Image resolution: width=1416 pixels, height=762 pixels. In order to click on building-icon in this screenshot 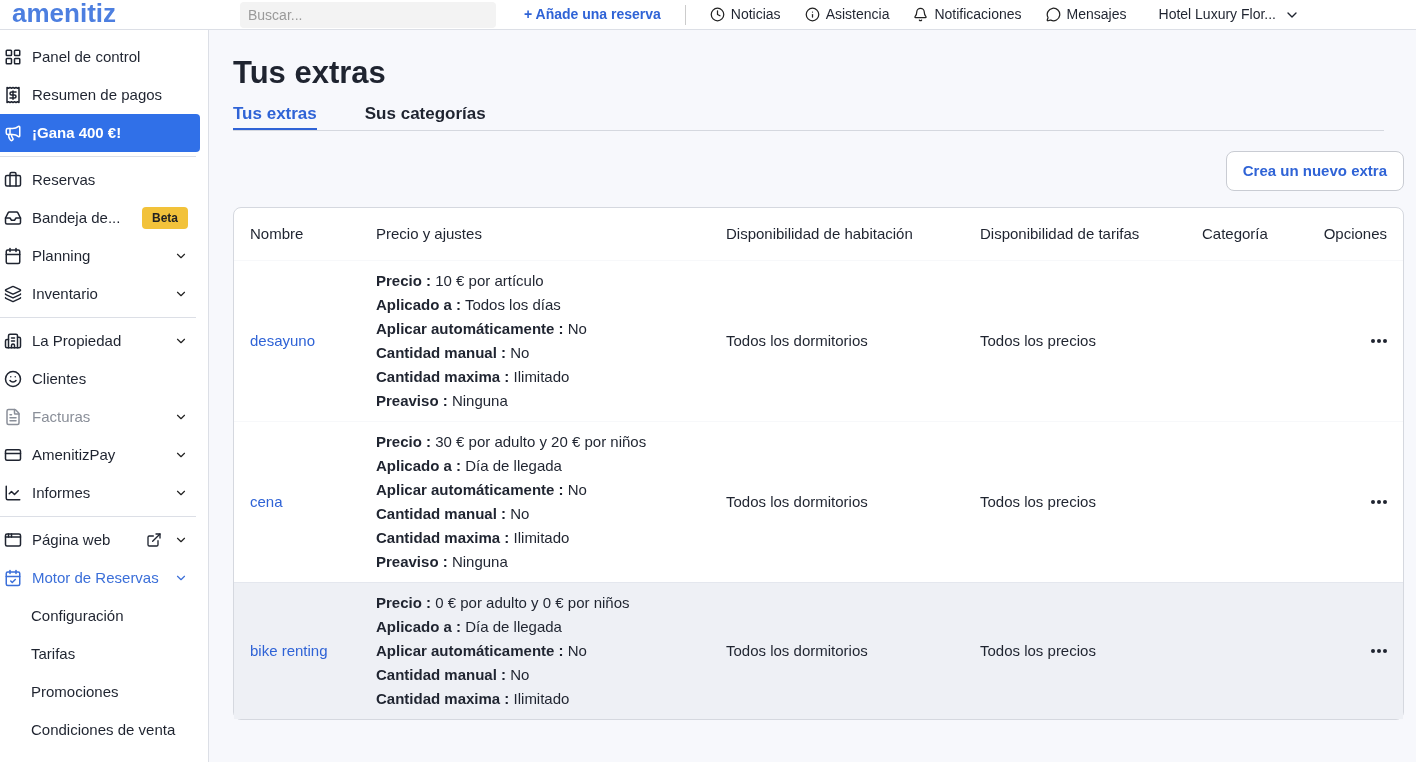, I will do `click(13, 341)`.